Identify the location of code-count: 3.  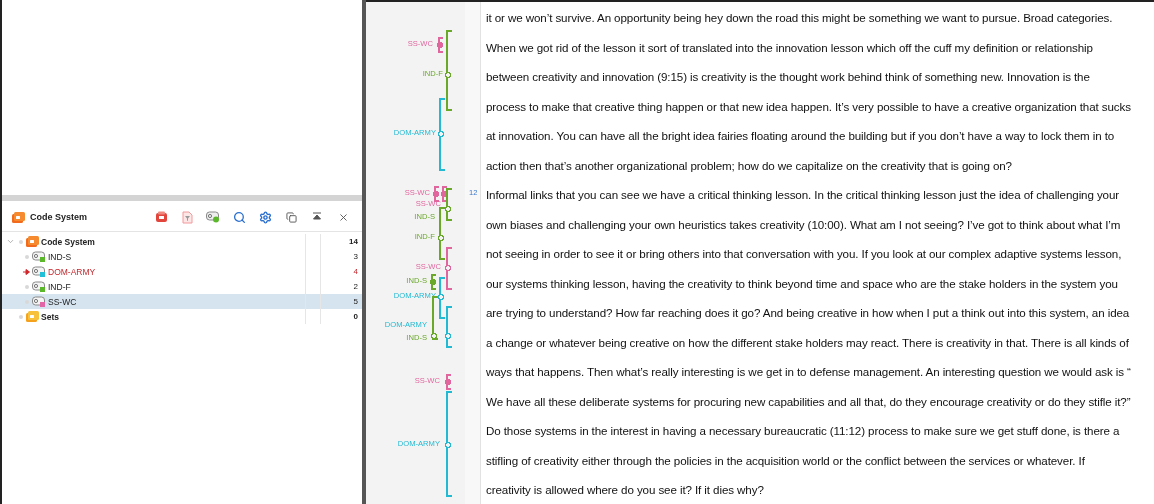
(355, 256).